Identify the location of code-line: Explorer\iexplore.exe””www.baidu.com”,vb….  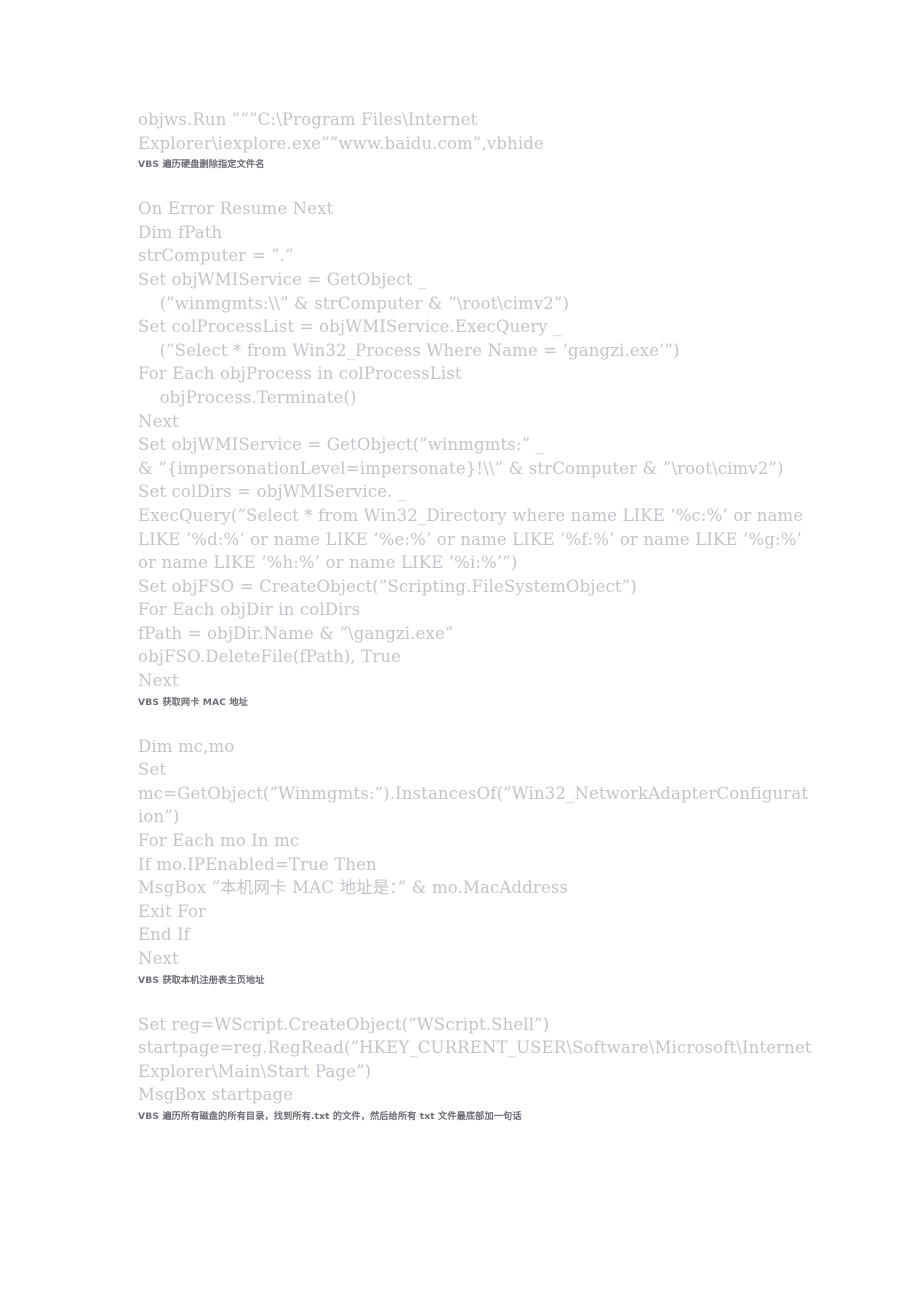
(341, 143).